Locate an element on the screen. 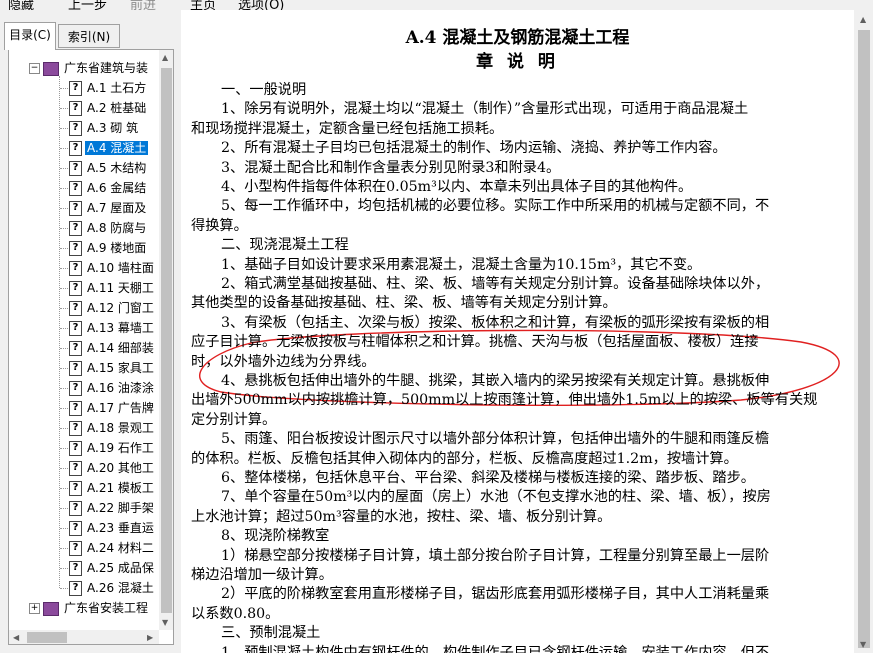  tree-item: ? A.16 油漆涂 is located at coordinates (112, 388).